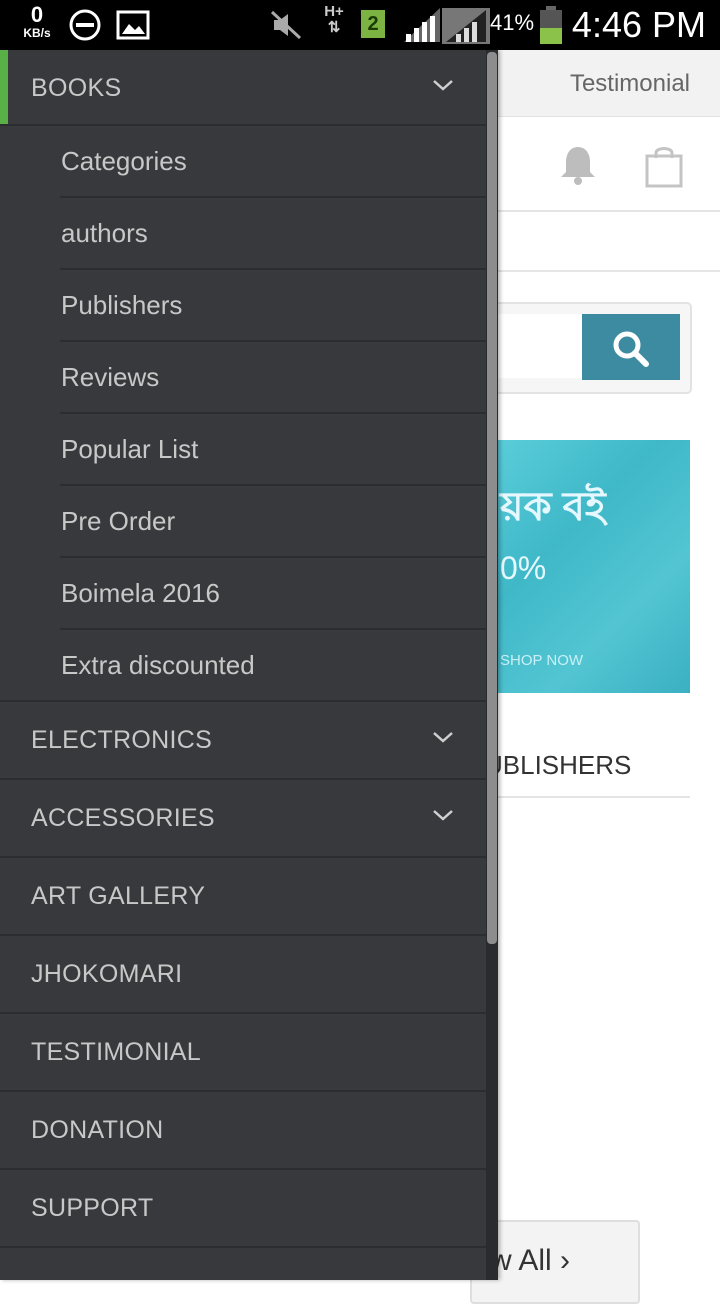  Describe the element at coordinates (97, 1130) in the screenshot. I see `menu-item-label: DONATION` at that location.